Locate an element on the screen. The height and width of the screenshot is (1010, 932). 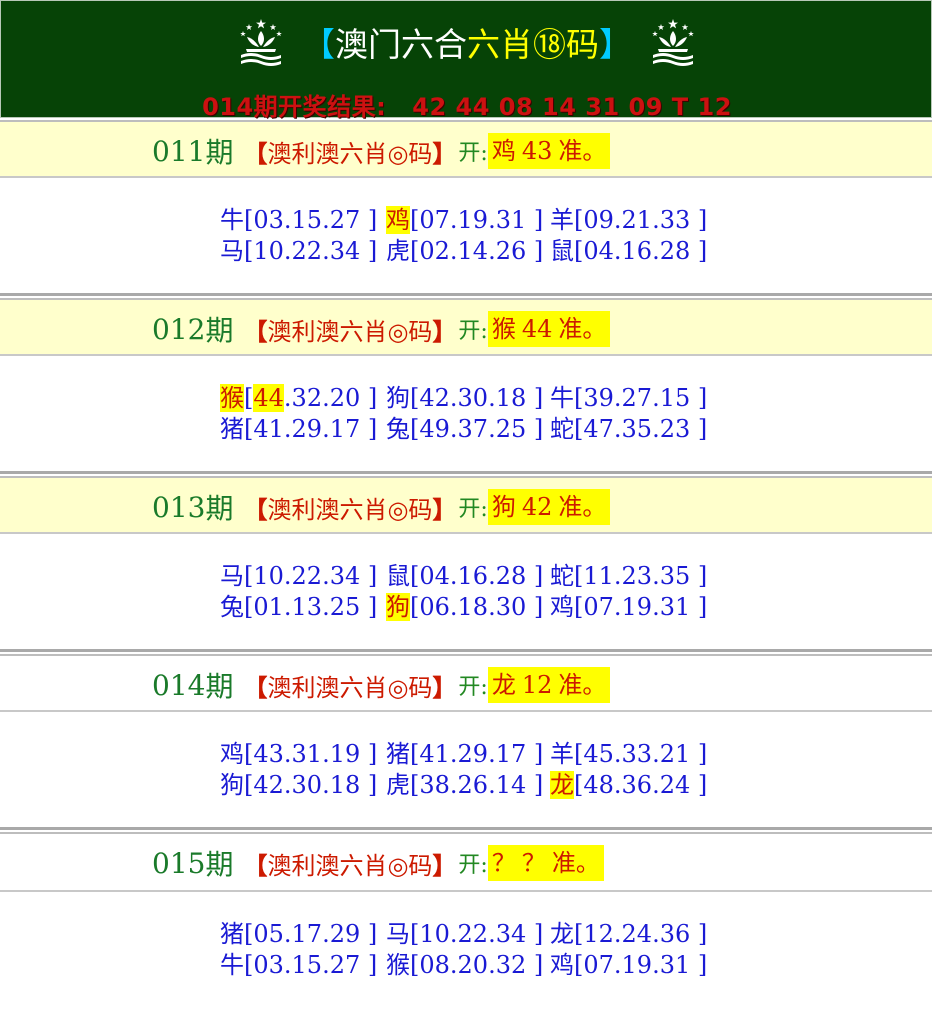
zodiac-cell: 牛[03.15.27 ] is located at coordinates (303, 965).